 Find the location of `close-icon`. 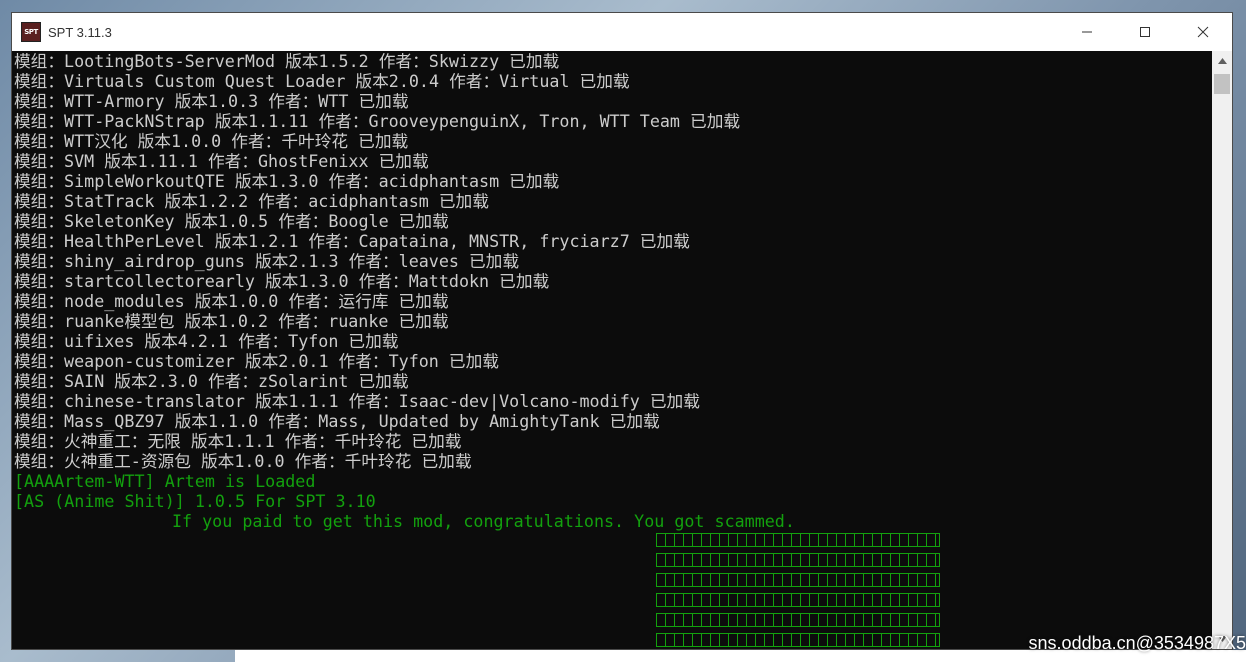

close-icon is located at coordinates (1203, 32).